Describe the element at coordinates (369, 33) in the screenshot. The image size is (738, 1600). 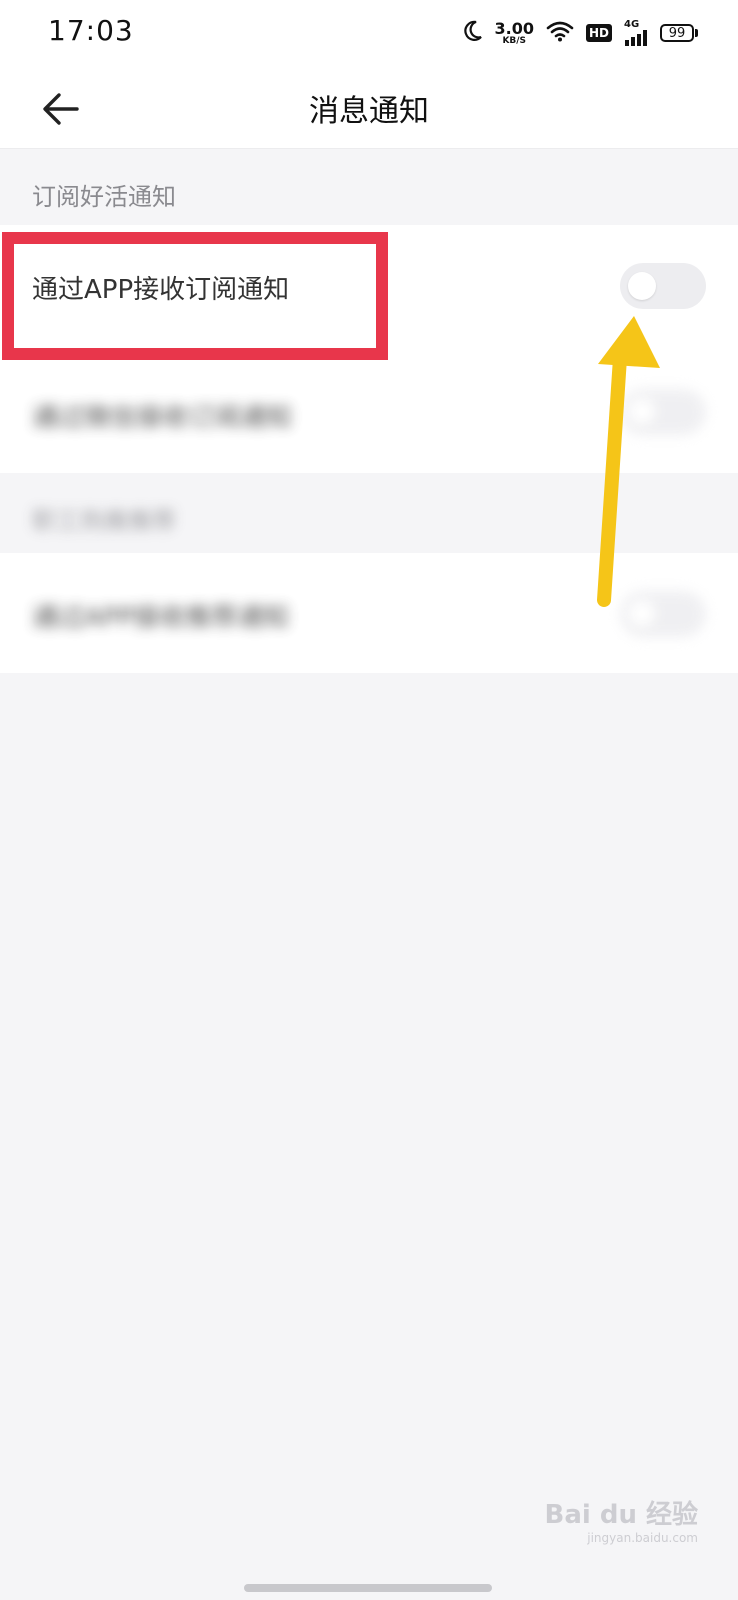
I see `status-bar: 17:03 3.00 KB/S HD 4G 99` at that location.